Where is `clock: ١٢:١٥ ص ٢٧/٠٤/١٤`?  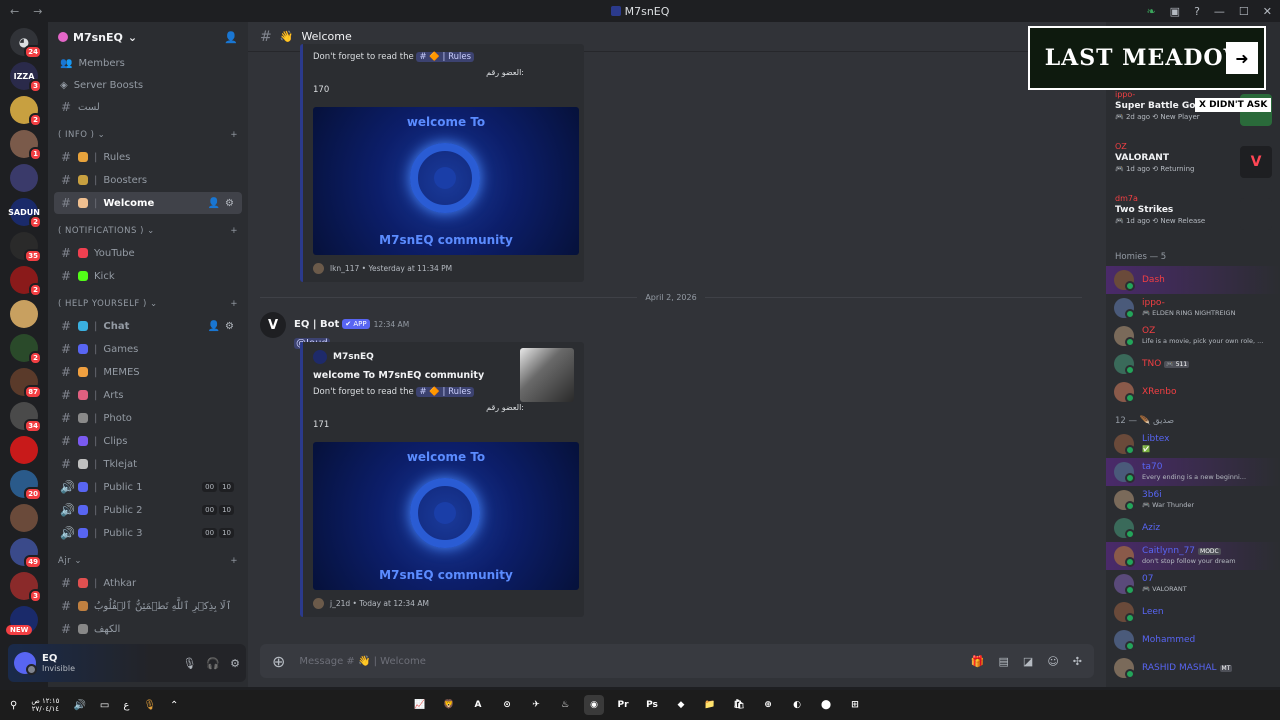
clock: ١٢:١٥ ص ٢٧/٠٤/١٤ is located at coordinates (45, 705).